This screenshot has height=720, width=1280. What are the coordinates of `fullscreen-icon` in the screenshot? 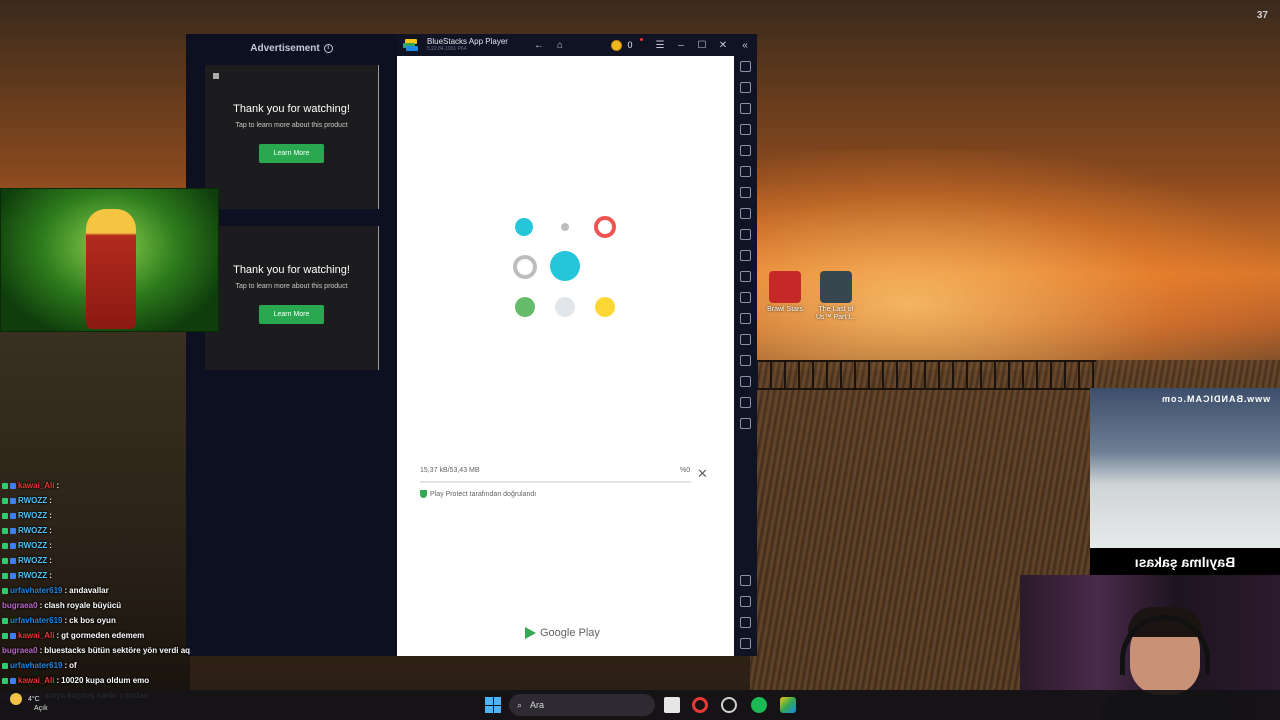 It's located at (745, 66).